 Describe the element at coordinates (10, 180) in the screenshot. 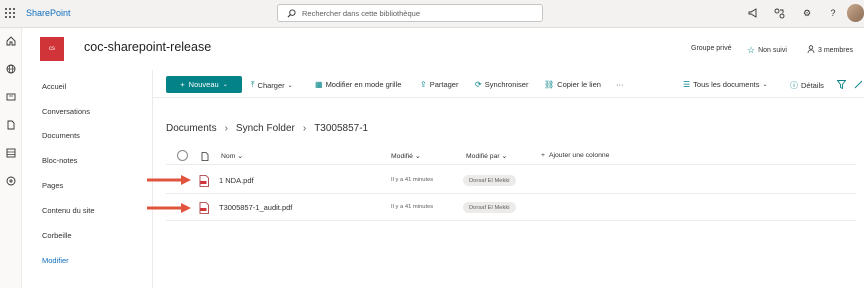

I see `add-circle-icon` at that location.